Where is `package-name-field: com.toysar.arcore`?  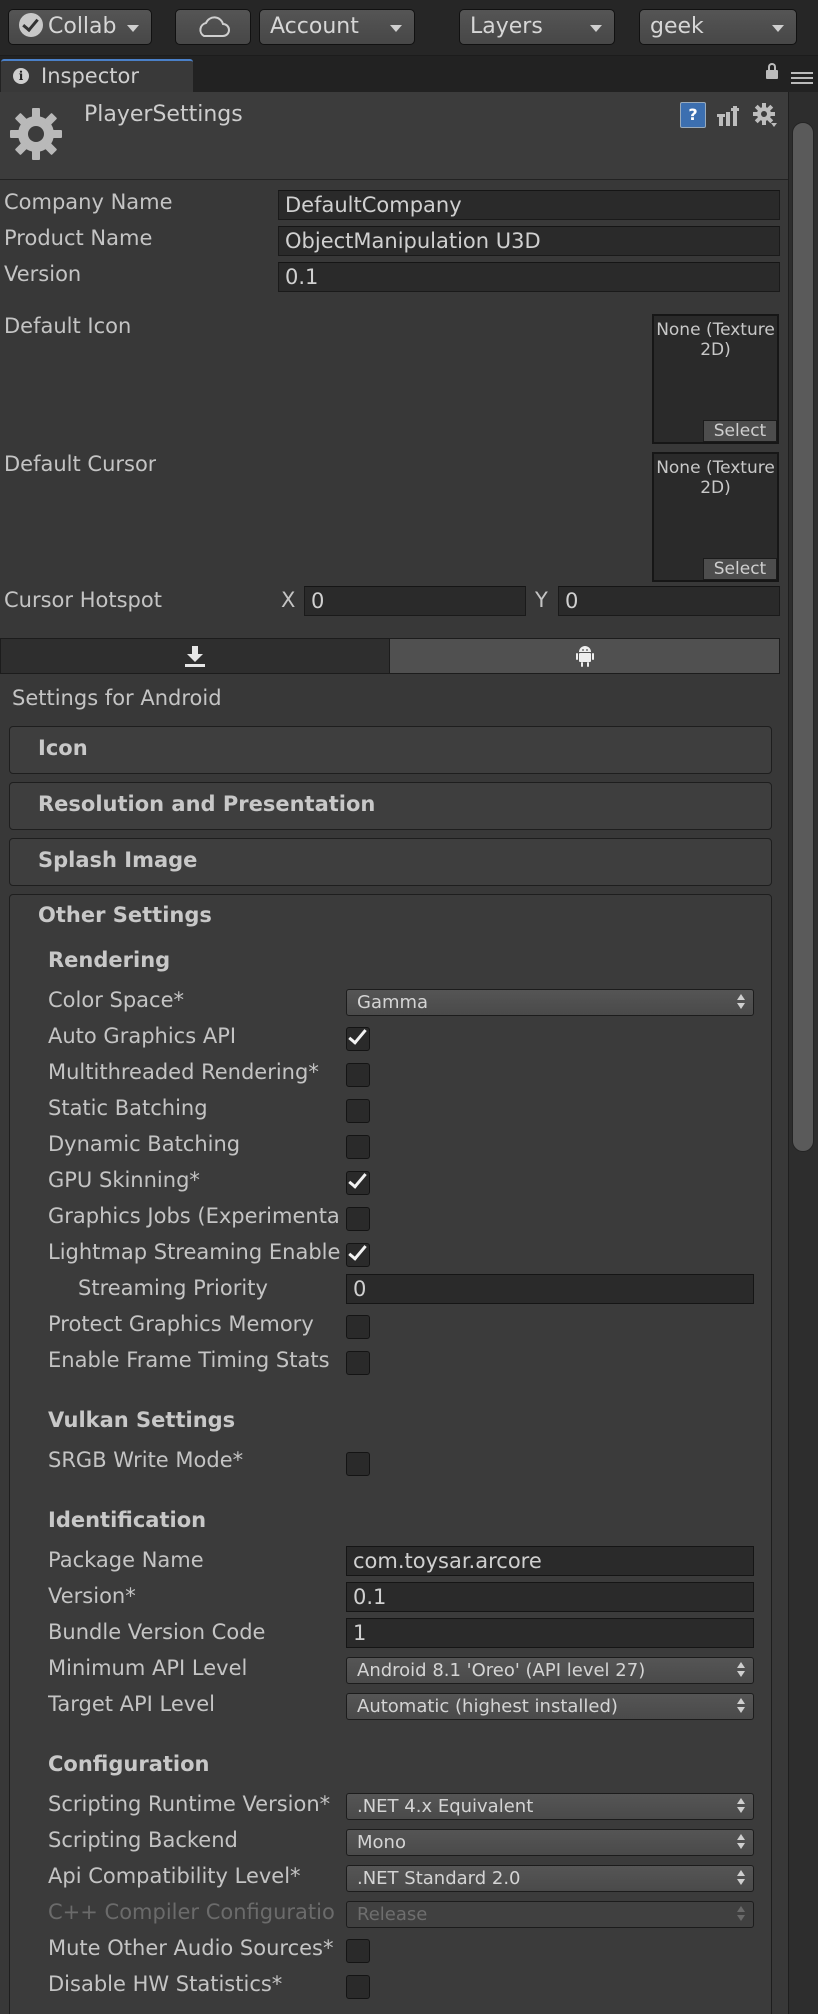 package-name-field: com.toysar.arcore is located at coordinates (550, 1561).